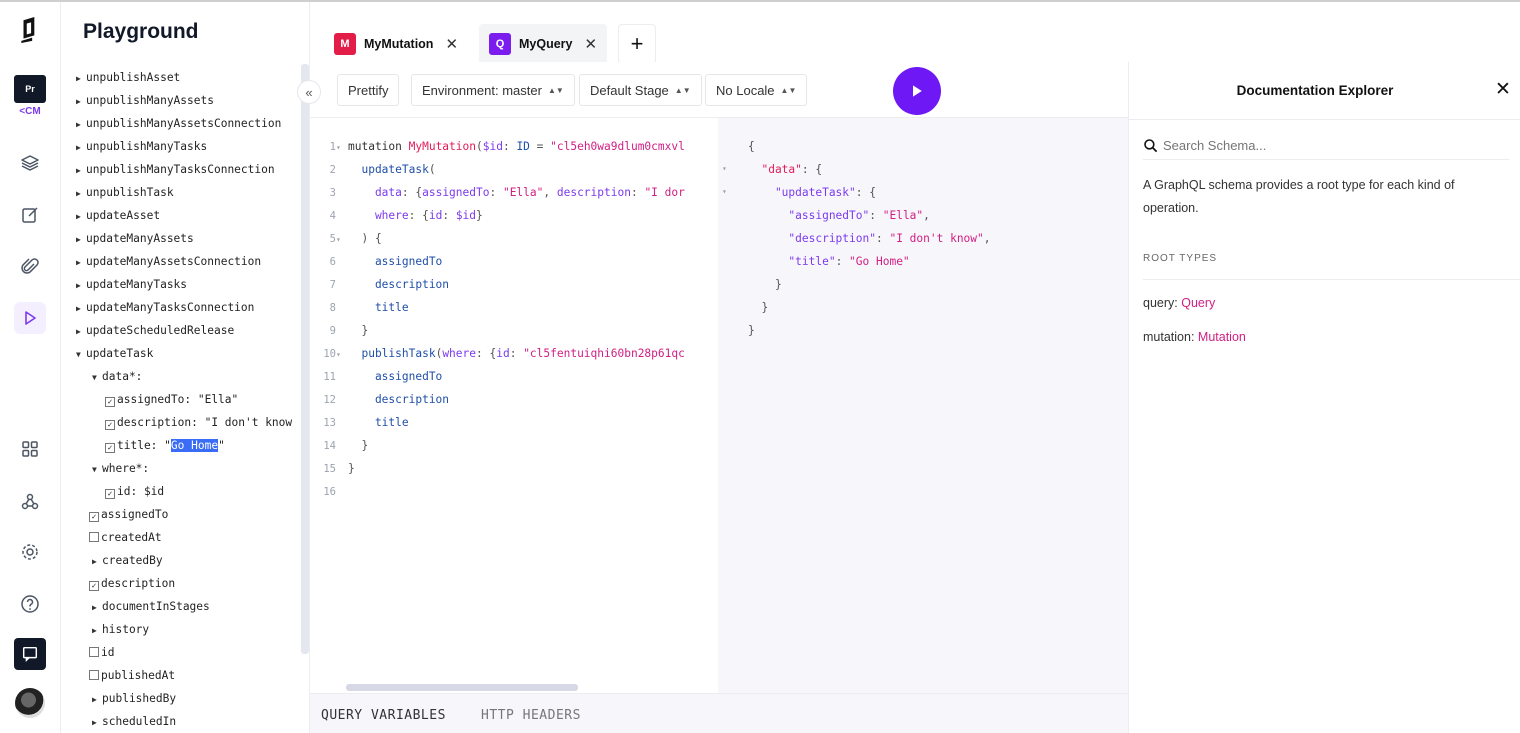 The image size is (1520, 733). What do you see at coordinates (182, 698) in the screenshot?
I see `explorer-tree-item: ▶ publishedBy` at bounding box center [182, 698].